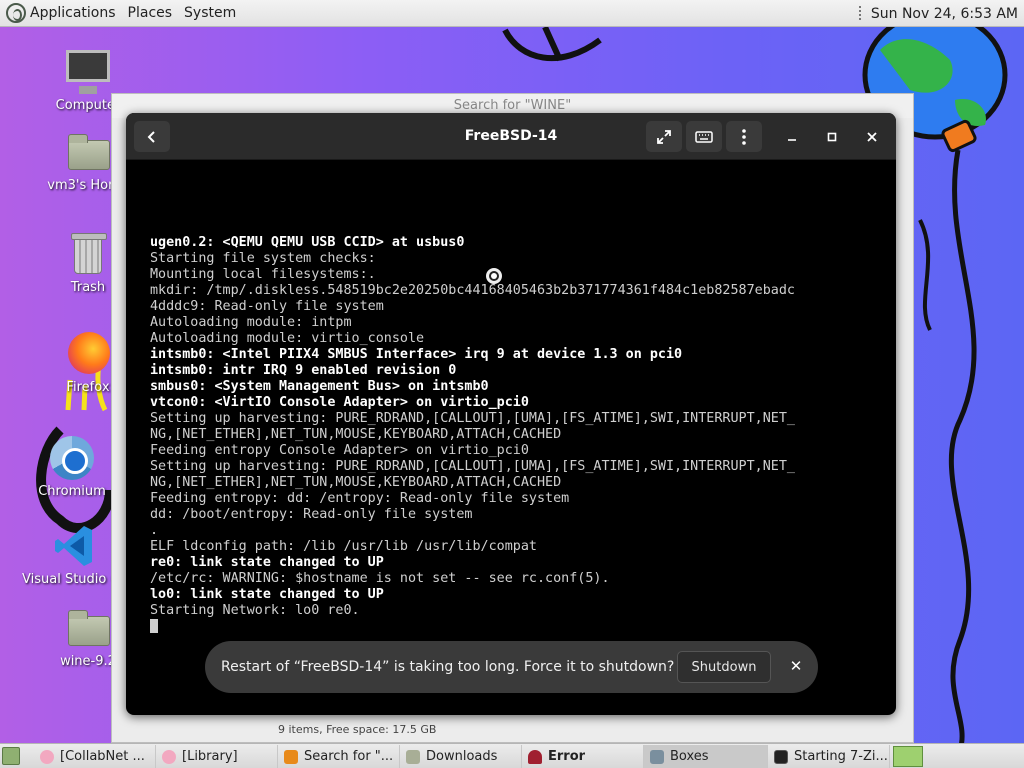  Describe the element at coordinates (689, 756) in the screenshot. I see `task-label: Boxes` at that location.